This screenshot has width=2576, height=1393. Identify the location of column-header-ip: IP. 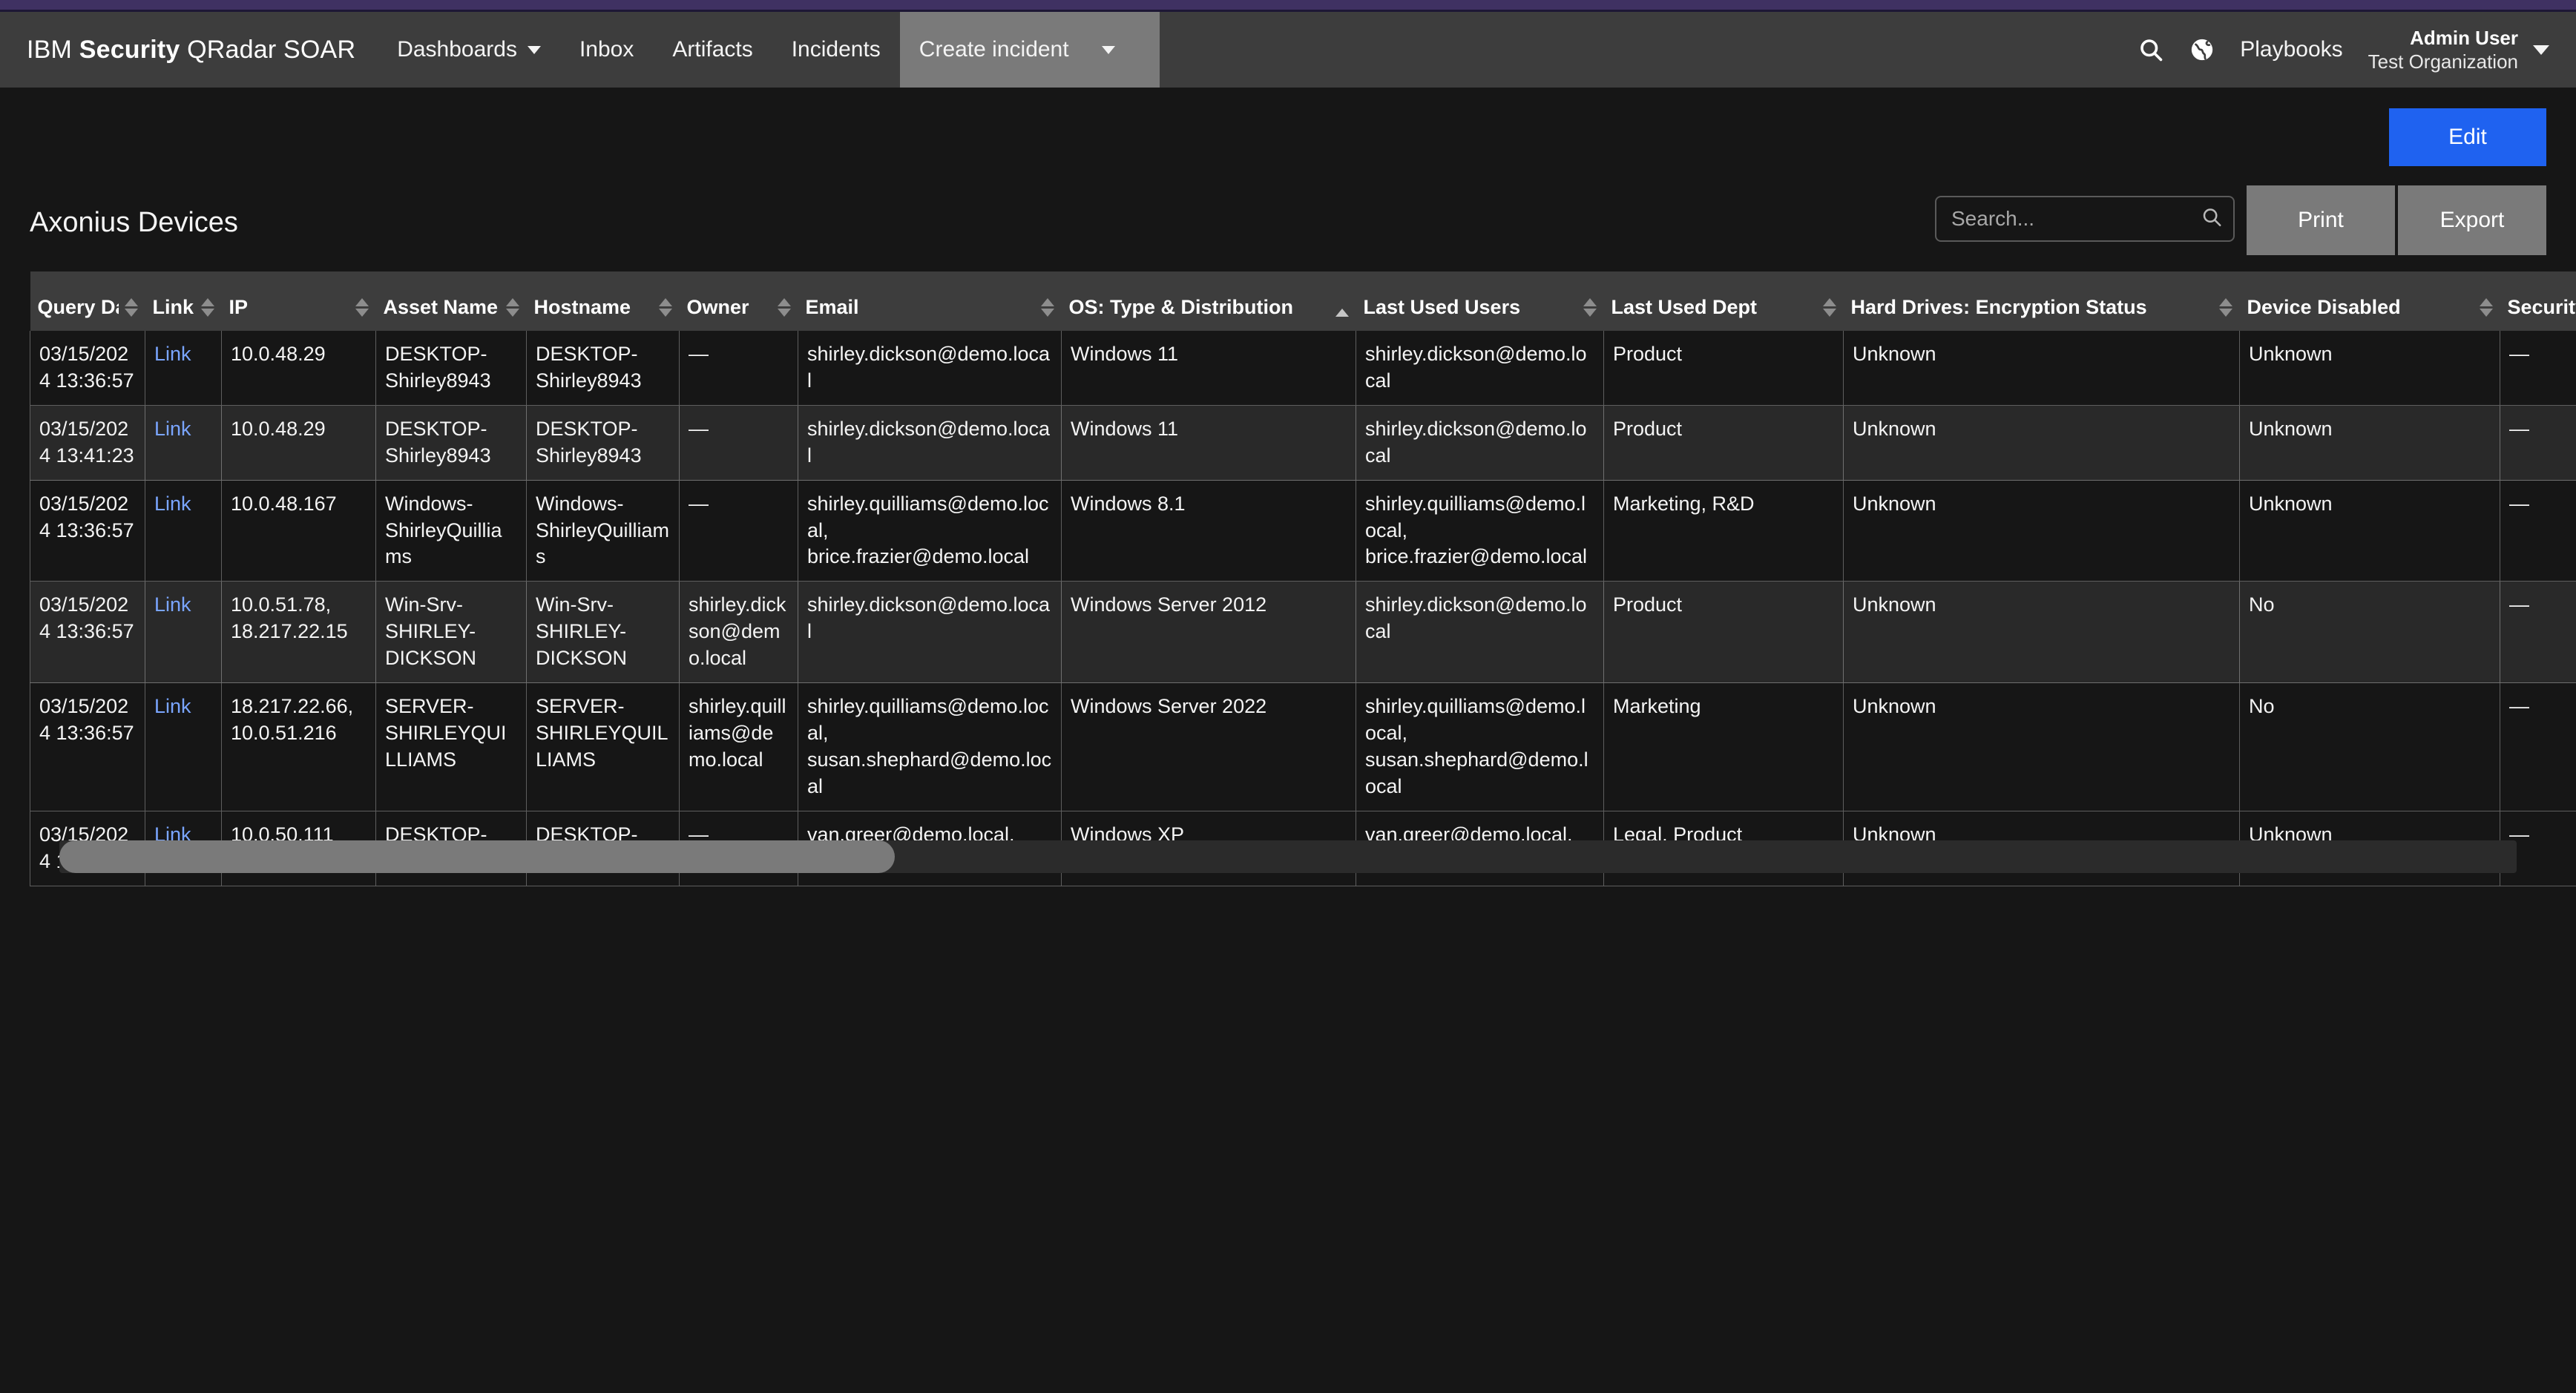
(298, 301).